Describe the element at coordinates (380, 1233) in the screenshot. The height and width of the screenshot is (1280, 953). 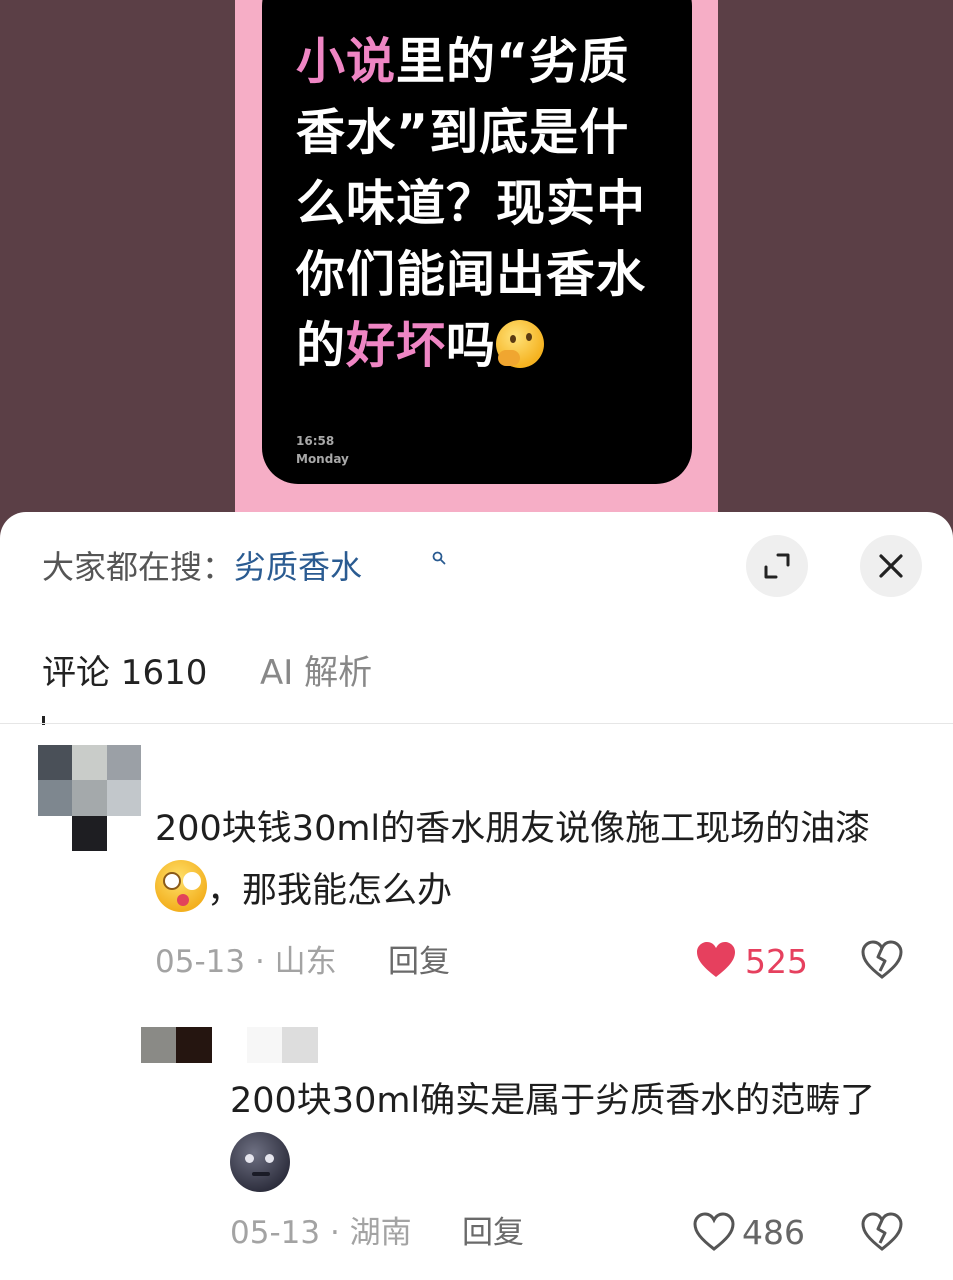
I see `comment-location: 湖南` at that location.